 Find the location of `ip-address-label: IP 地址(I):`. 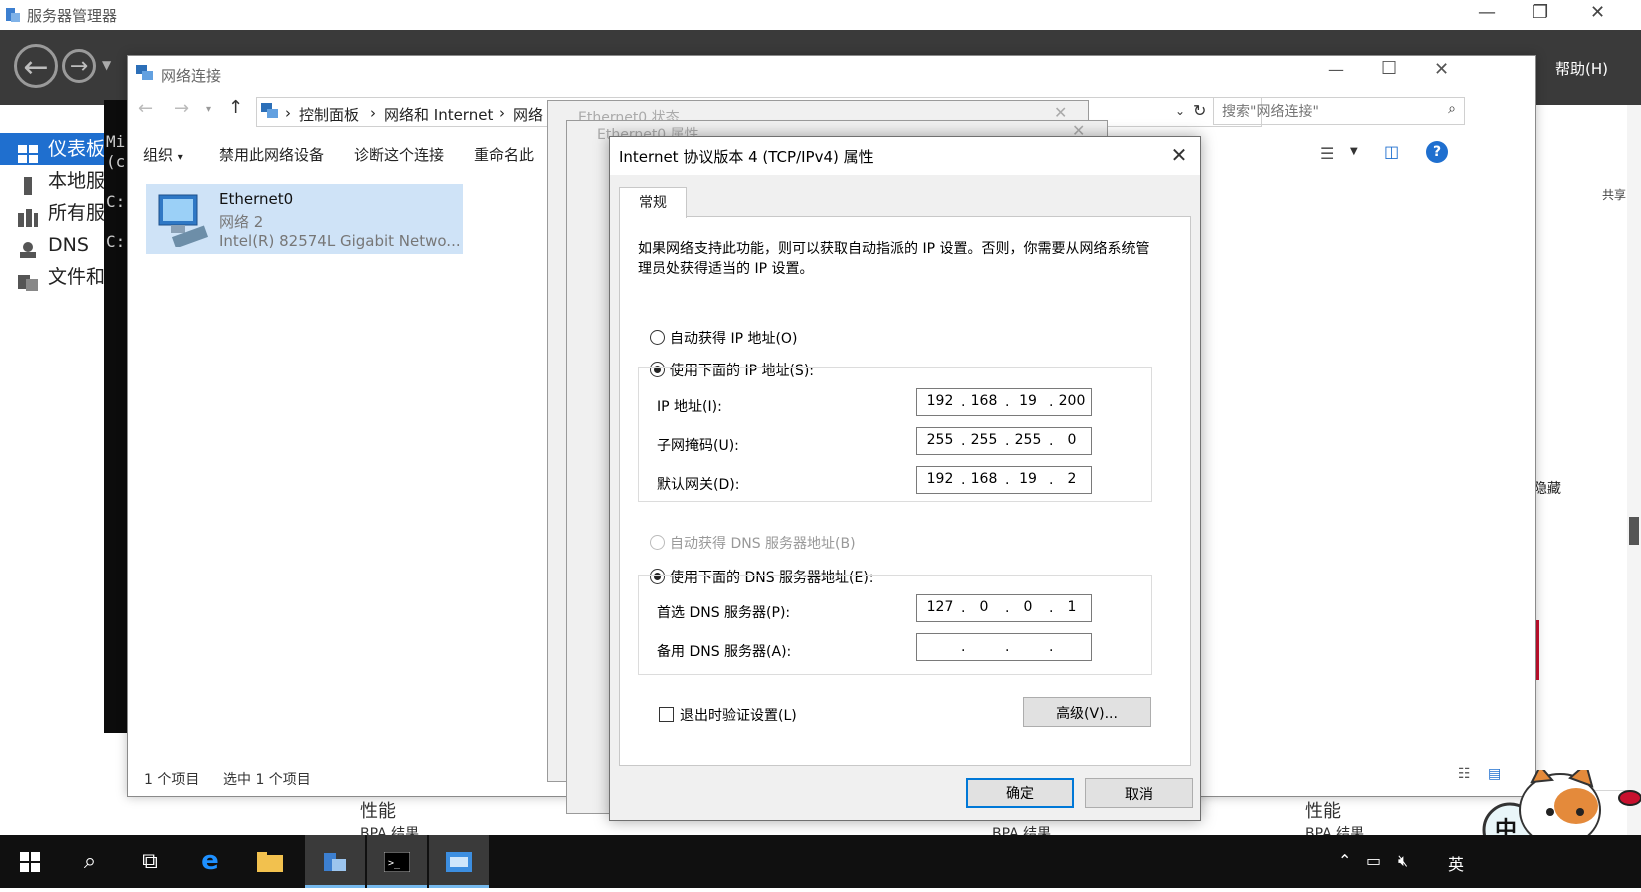

ip-address-label: IP 地址(I): is located at coordinates (689, 407).